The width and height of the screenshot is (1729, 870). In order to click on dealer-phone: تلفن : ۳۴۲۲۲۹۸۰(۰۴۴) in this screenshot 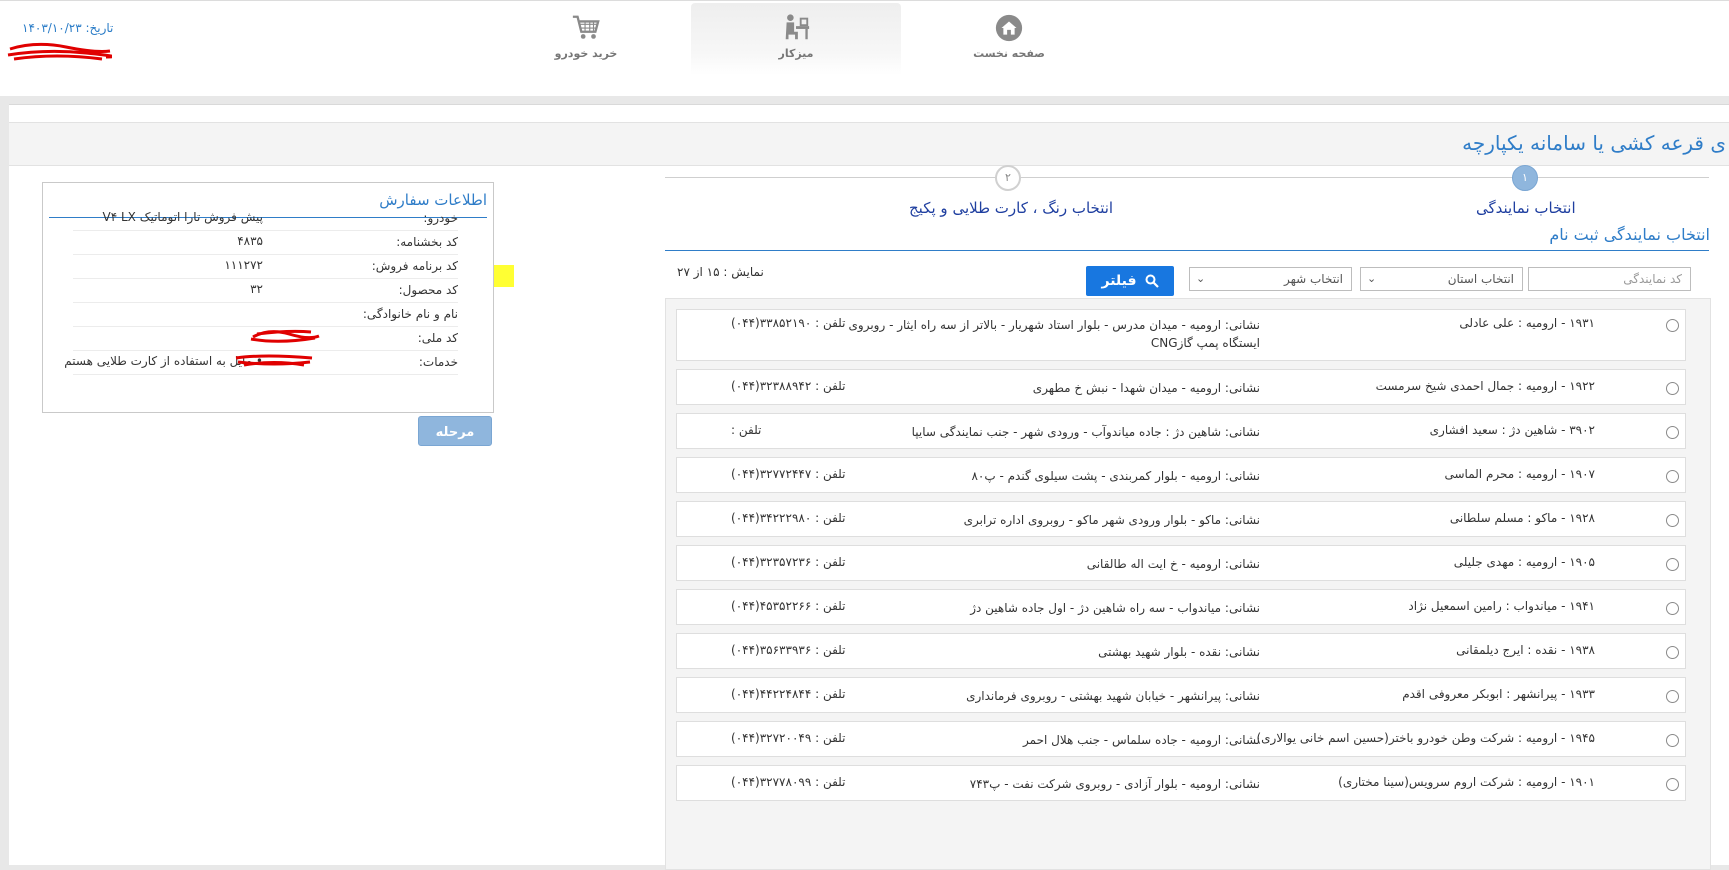, I will do `click(788, 518)`.